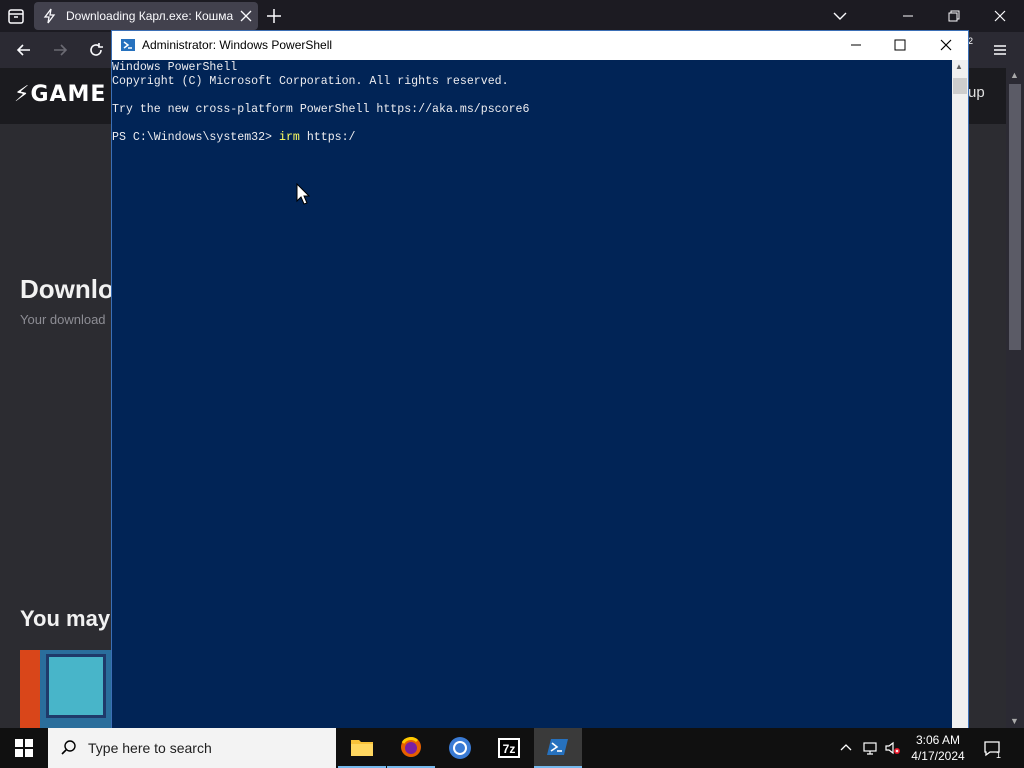 The height and width of the screenshot is (768, 1024). Describe the element at coordinates (150, 16) in the screenshot. I see `tab-title: Downloading Карл.exe: Кошма` at that location.